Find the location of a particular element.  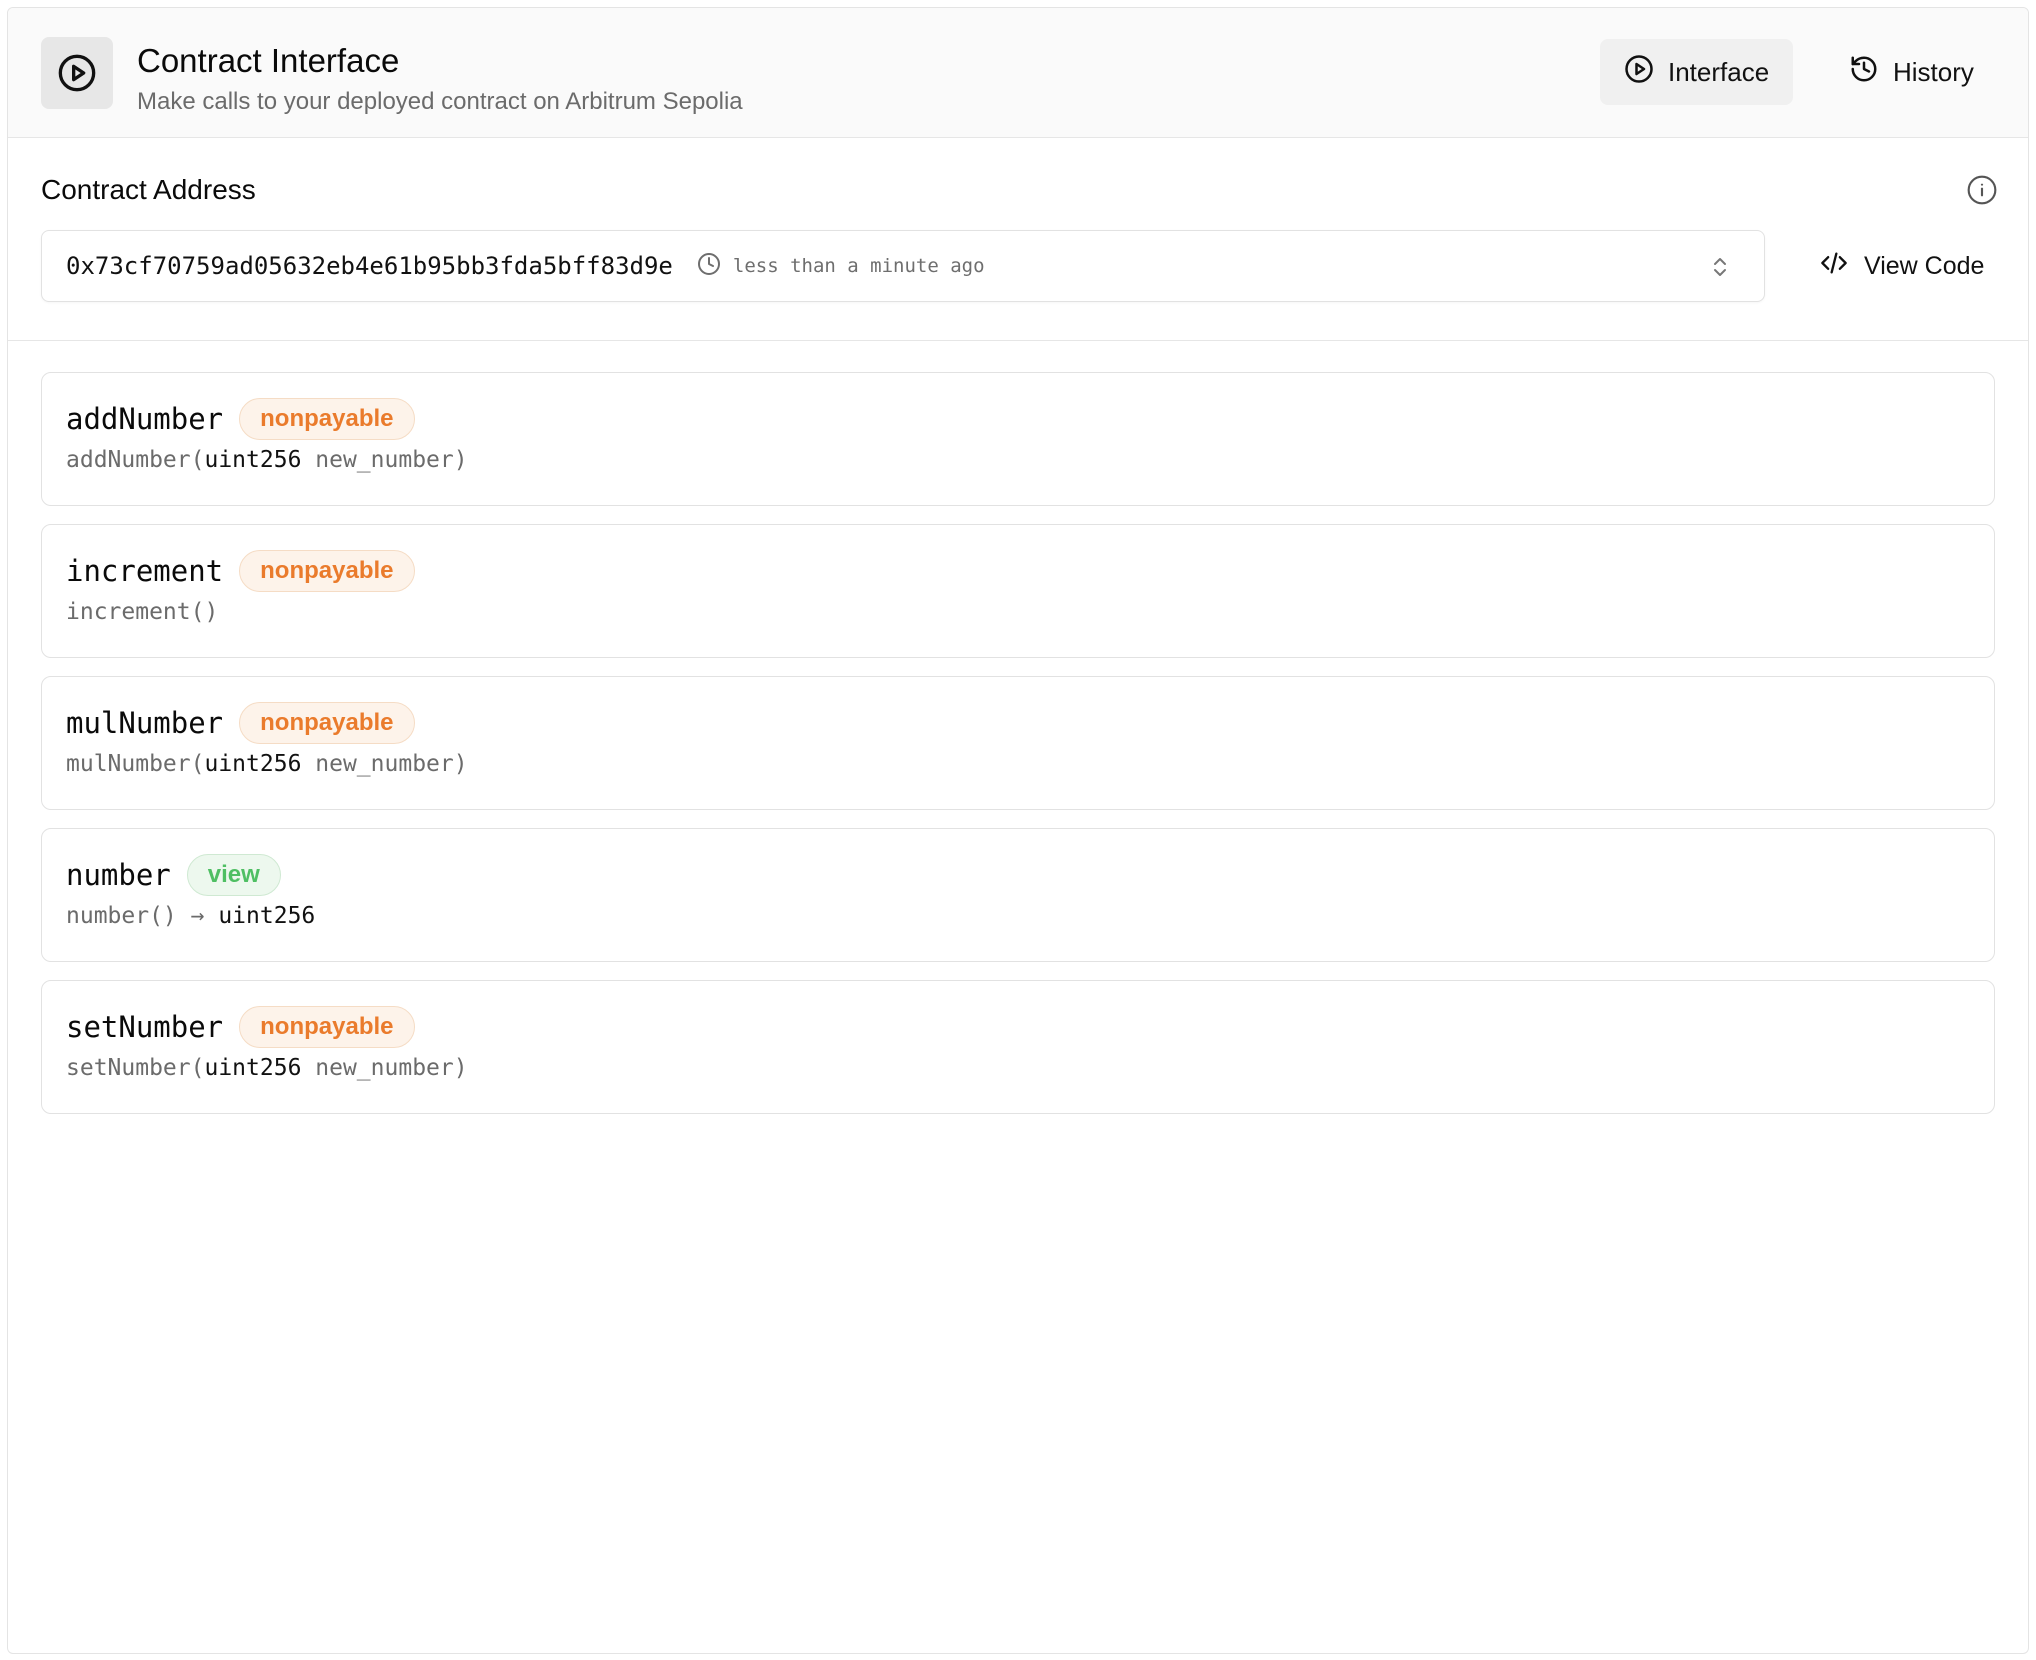

function-name: setNumber is located at coordinates (145, 1027).